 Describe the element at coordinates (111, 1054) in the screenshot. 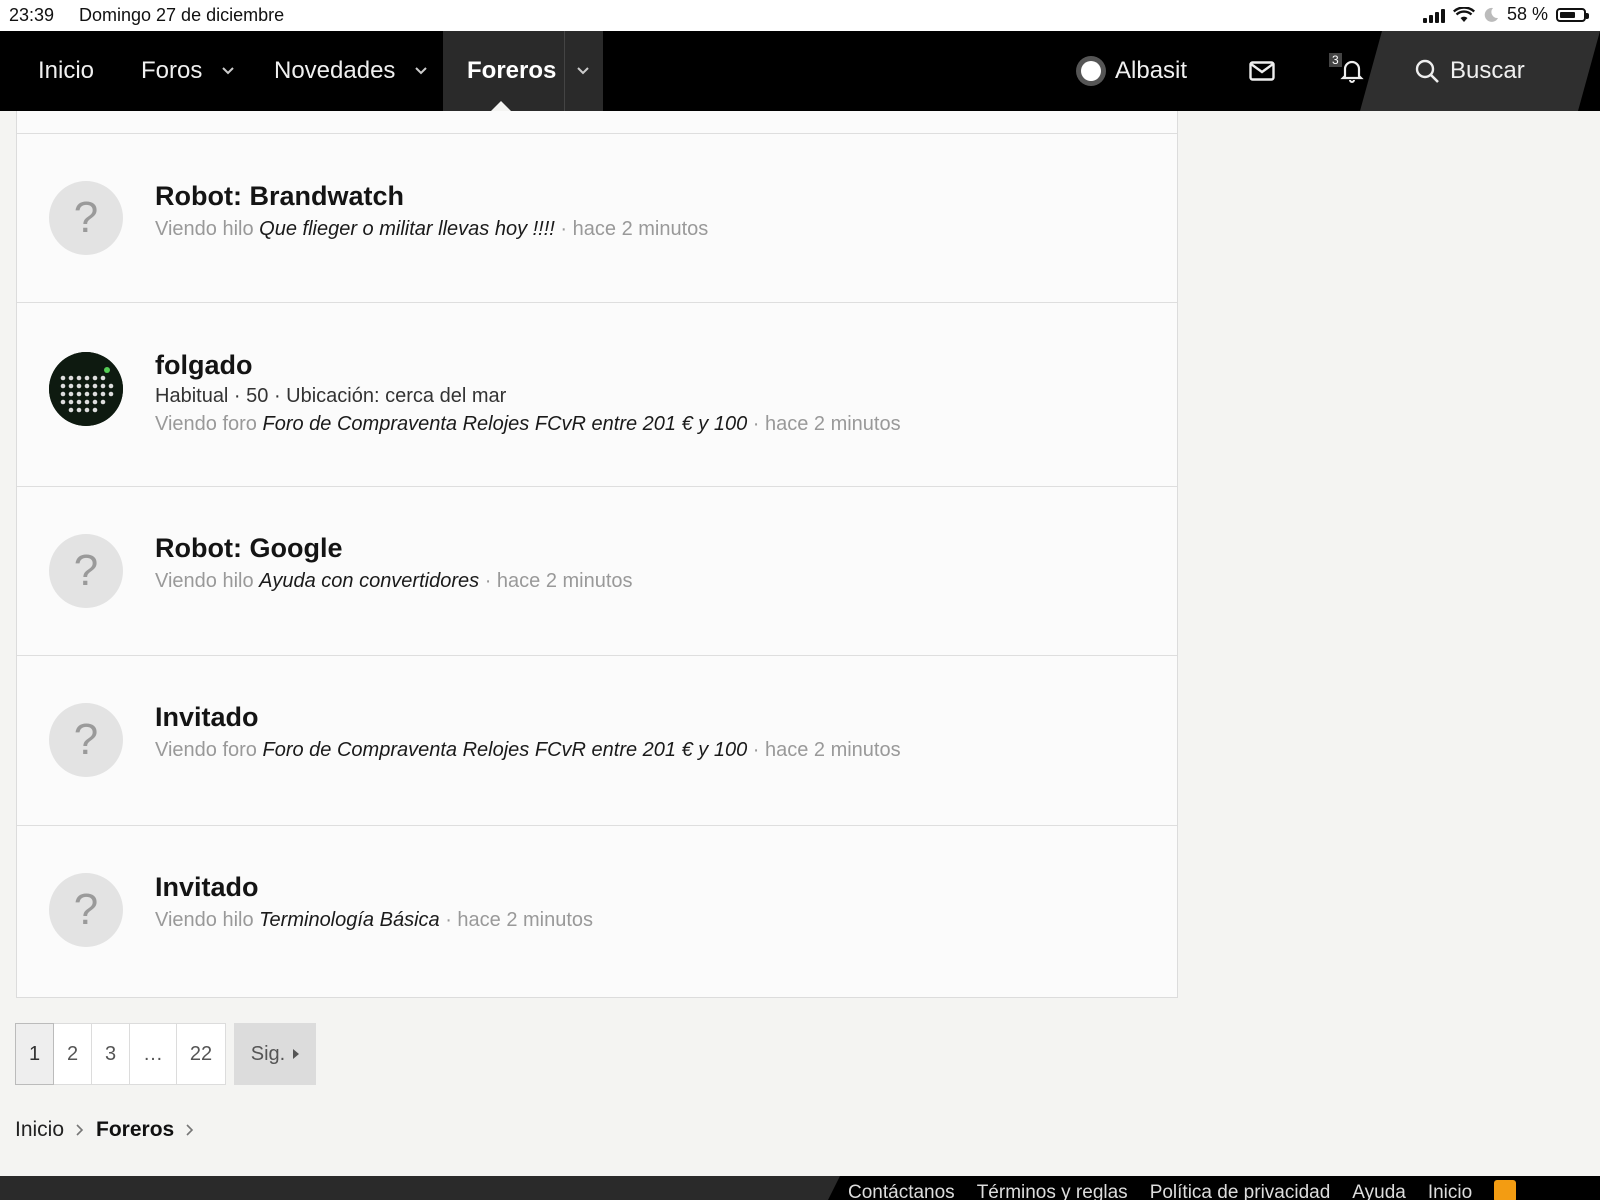

I see `page-3-button: 3` at that location.